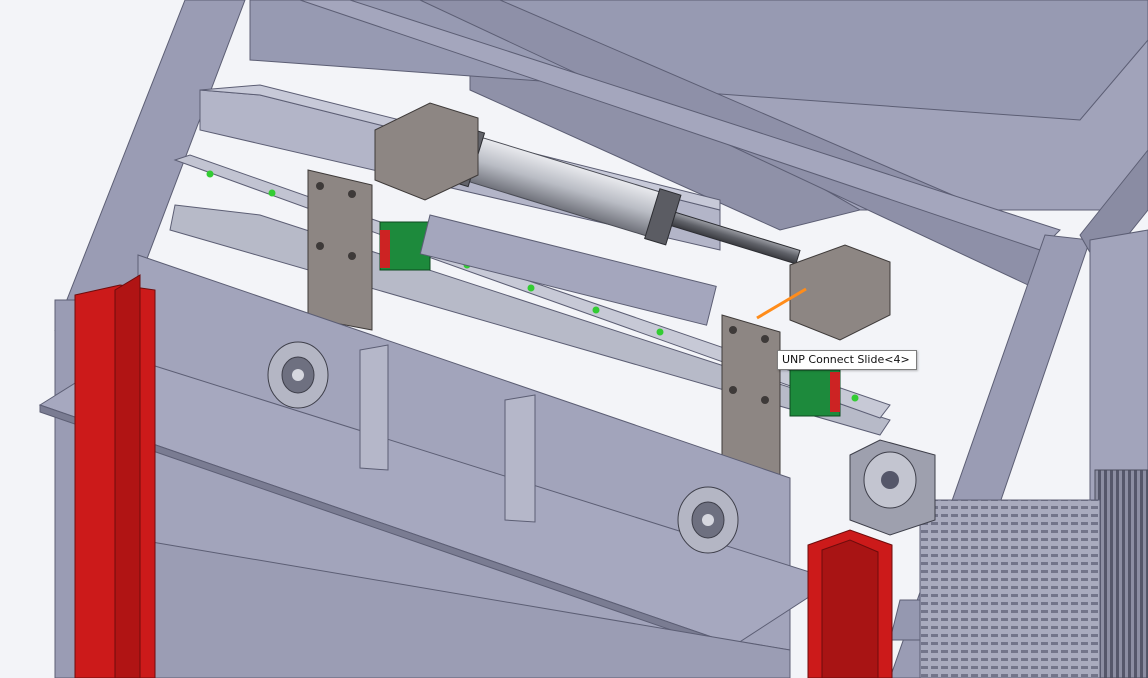 Image resolution: width=1148 pixels, height=678 pixels. What do you see at coordinates (1121, 573) in the screenshot?
I see `ring-gear` at bounding box center [1121, 573].